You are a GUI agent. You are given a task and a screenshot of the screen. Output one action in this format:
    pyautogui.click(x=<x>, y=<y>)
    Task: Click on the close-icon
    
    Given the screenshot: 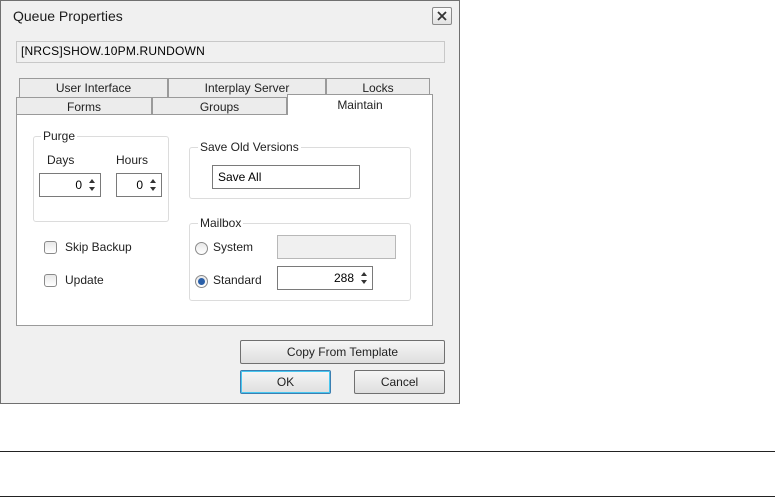 What is the action you would take?
    pyautogui.click(x=442, y=16)
    